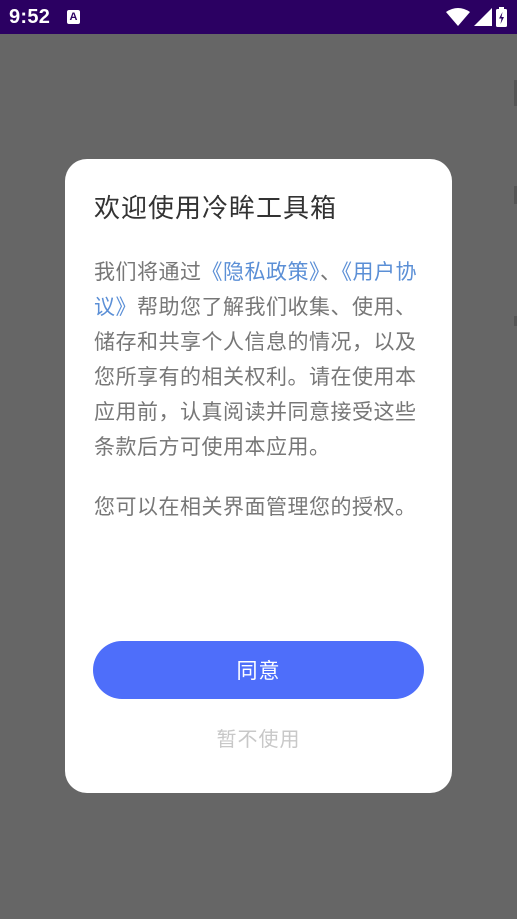 The width and height of the screenshot is (517, 919). I want to click on statement-prefix: 我们将通过, so click(148, 272).